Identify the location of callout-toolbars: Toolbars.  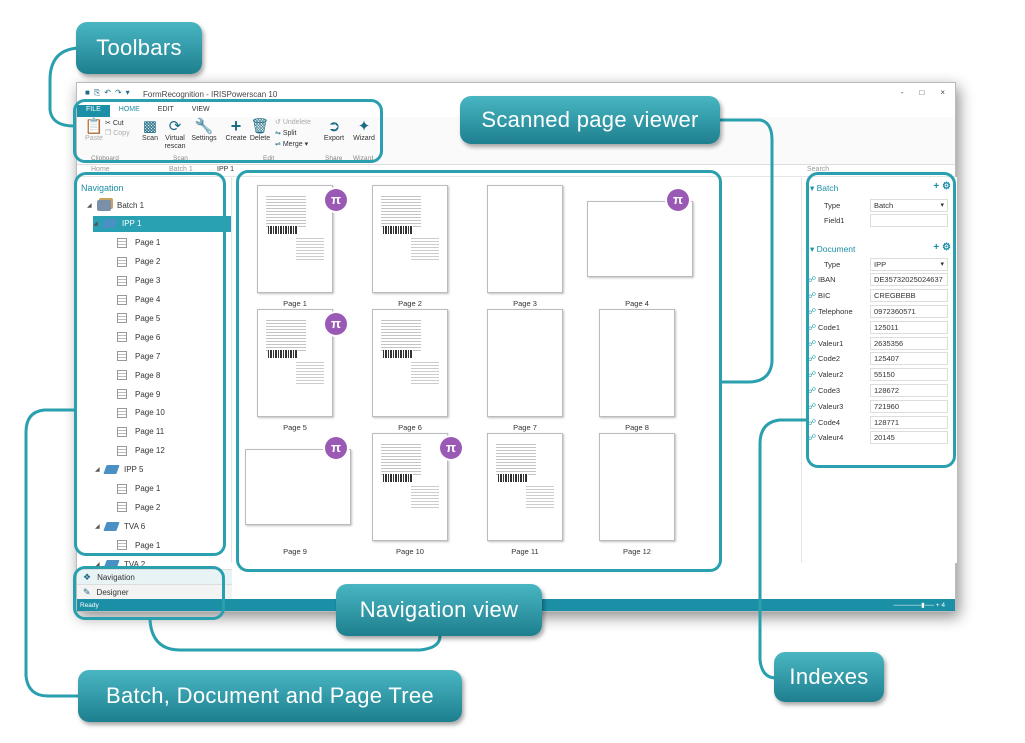
(139, 48).